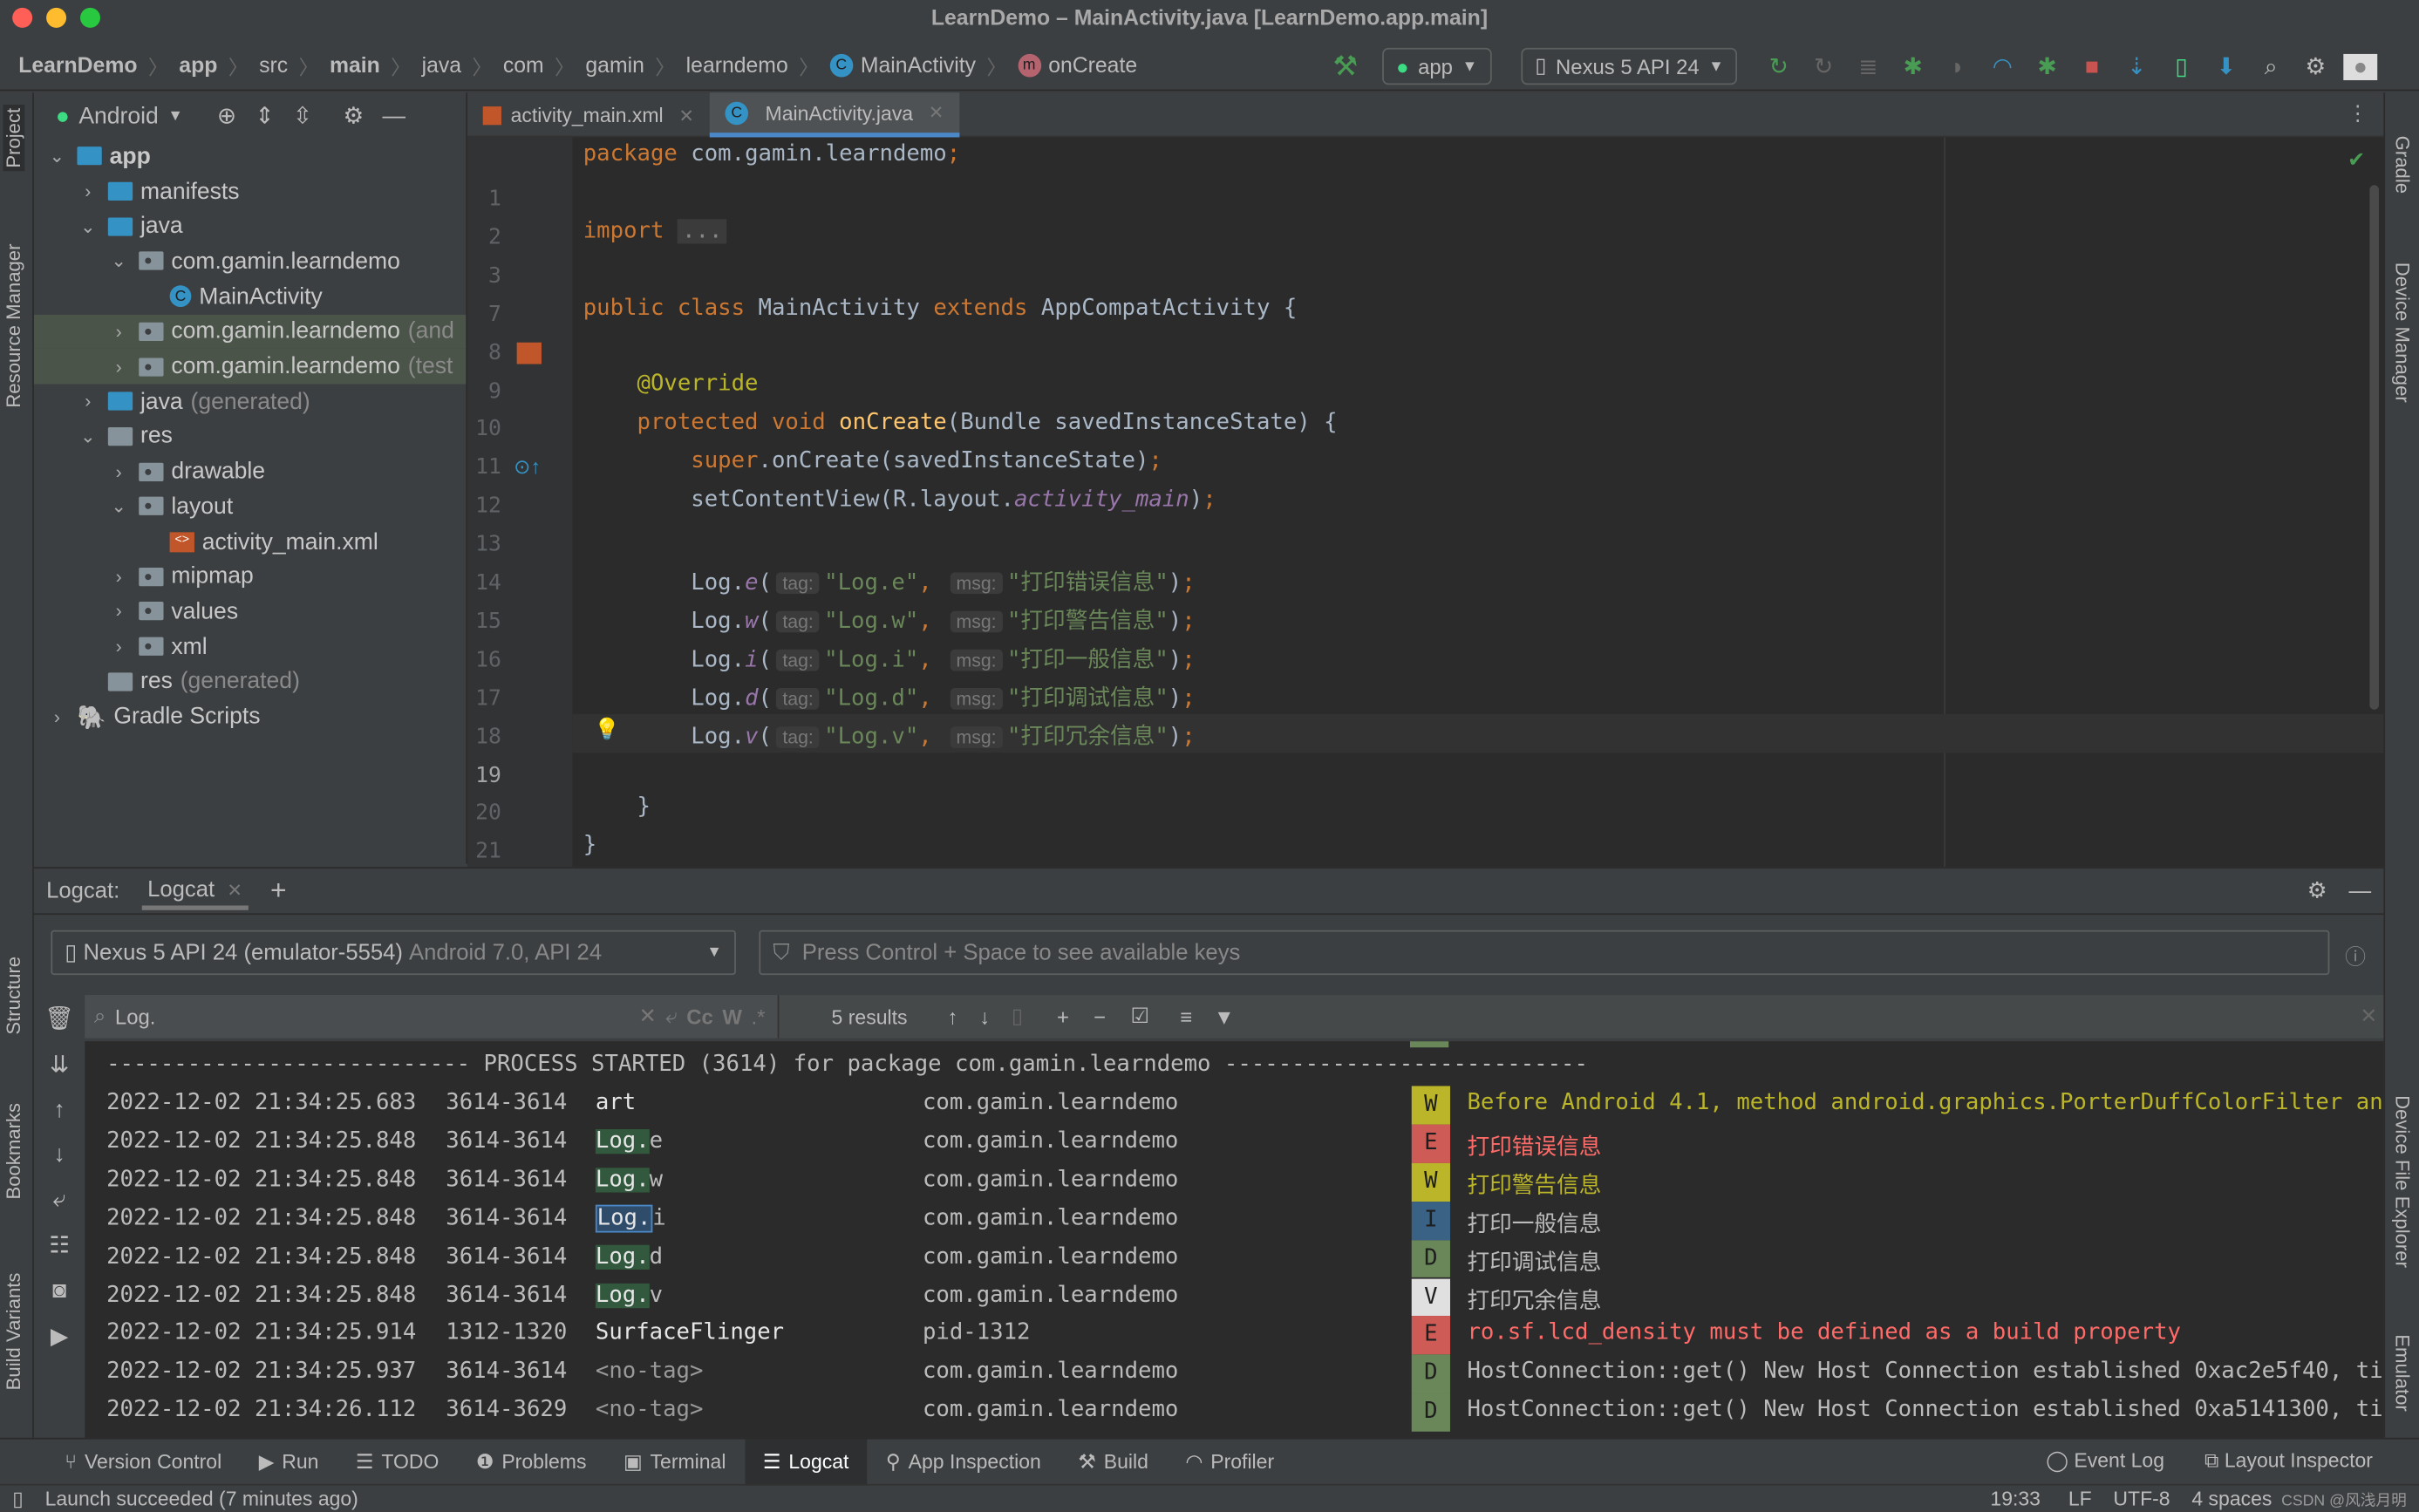  I want to click on emulator-tool-tab: Emulator, so click(2402, 1373).